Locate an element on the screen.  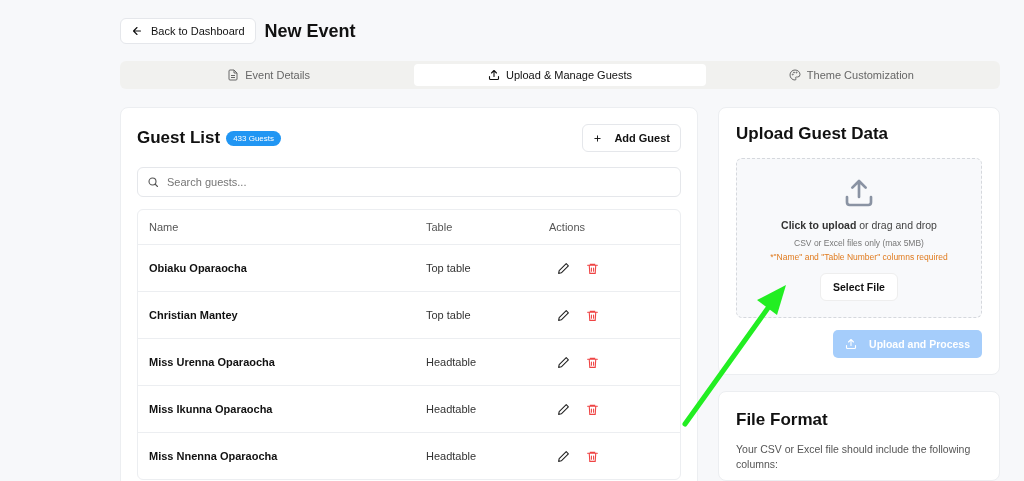
guest-name: Miss Ikunna Oparaocha is located at coordinates (211, 409).